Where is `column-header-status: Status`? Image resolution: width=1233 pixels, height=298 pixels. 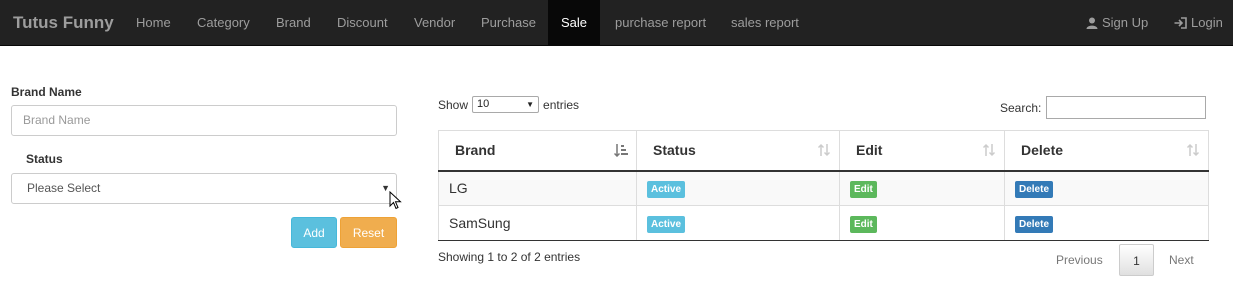 column-header-status: Status is located at coordinates (738, 151).